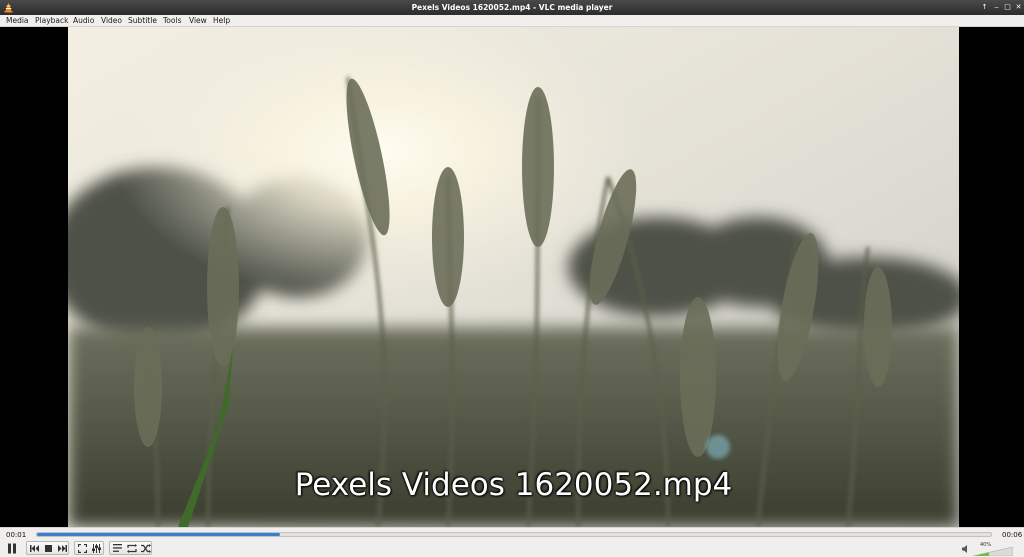 The image size is (1024, 557). I want to click on menu-media: Media, so click(17, 21).